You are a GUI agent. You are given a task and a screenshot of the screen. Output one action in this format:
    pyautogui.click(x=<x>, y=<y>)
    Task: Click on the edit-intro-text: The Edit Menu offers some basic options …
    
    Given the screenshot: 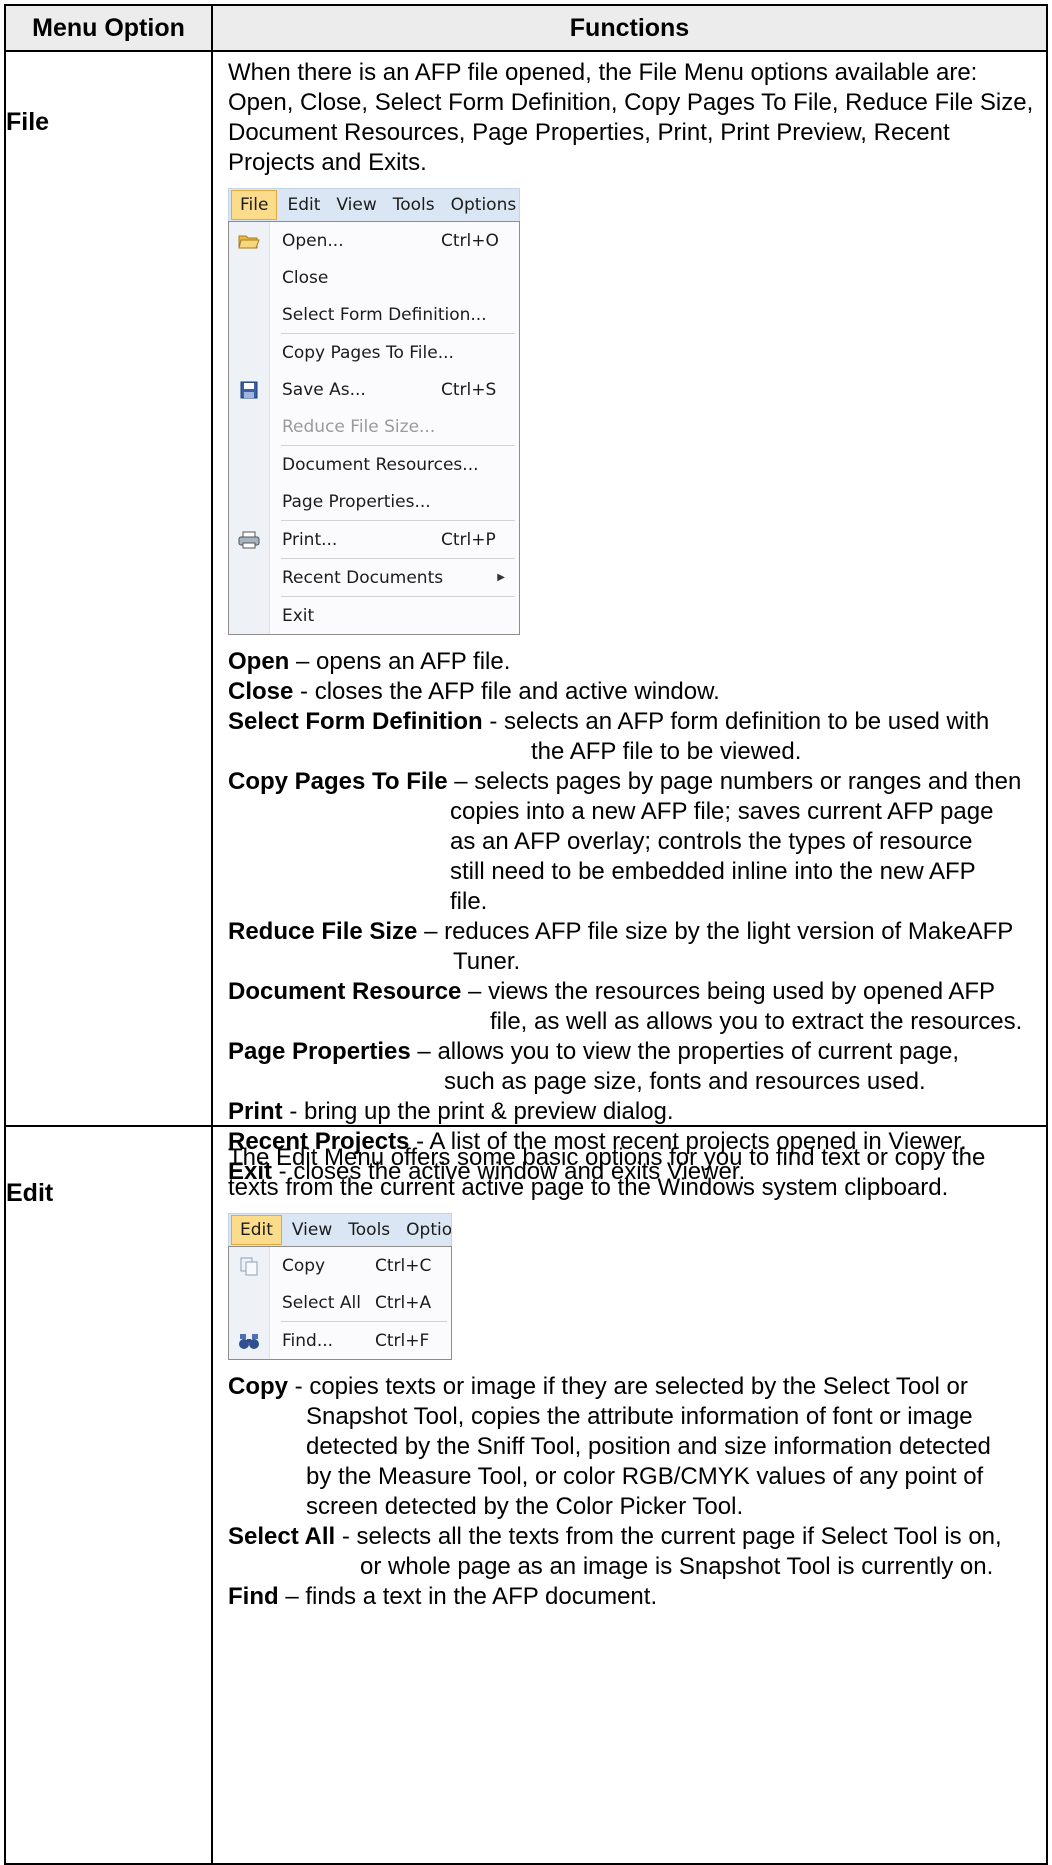 What is the action you would take?
    pyautogui.click(x=607, y=1172)
    